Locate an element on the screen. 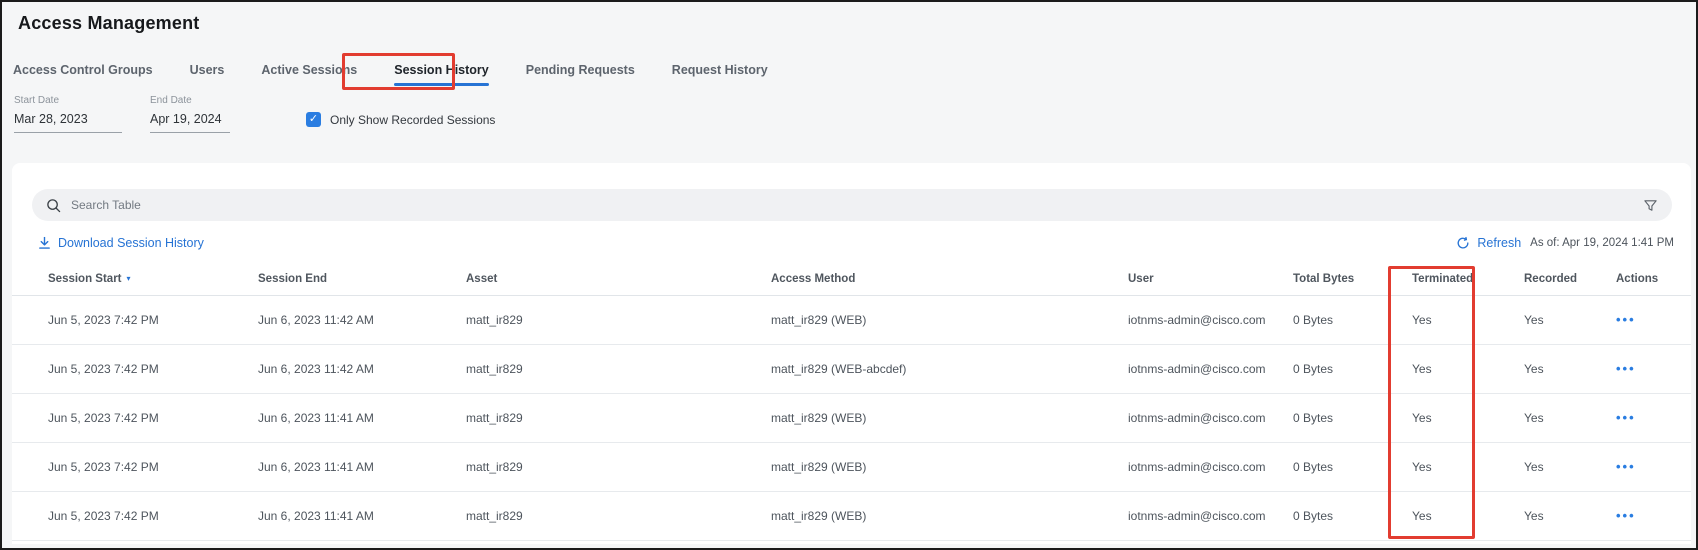 The image size is (1698, 550). column-header-recorded: Recorded is located at coordinates (1570, 279).